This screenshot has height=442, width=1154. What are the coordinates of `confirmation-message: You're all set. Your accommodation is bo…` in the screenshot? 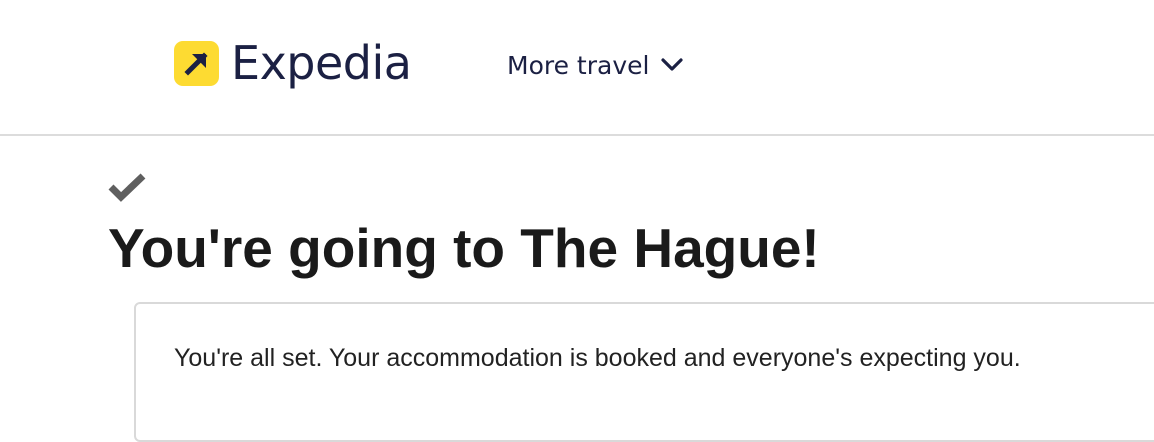 It's located at (597, 358).